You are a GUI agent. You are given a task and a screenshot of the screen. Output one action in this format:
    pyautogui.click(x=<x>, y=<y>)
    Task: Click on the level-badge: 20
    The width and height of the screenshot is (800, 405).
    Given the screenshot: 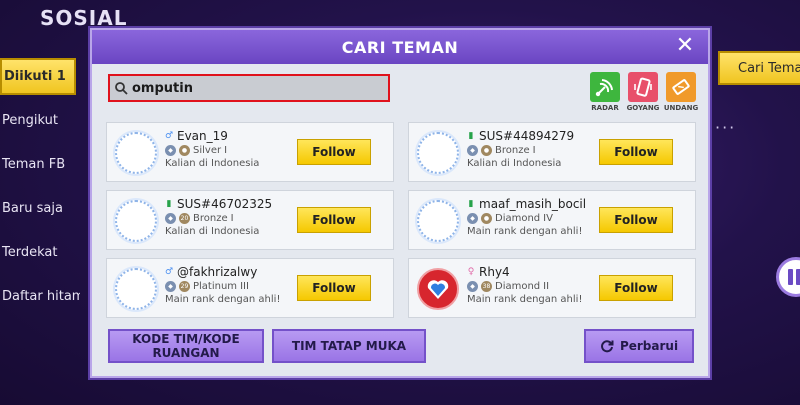 What is the action you would take?
    pyautogui.click(x=184, y=218)
    